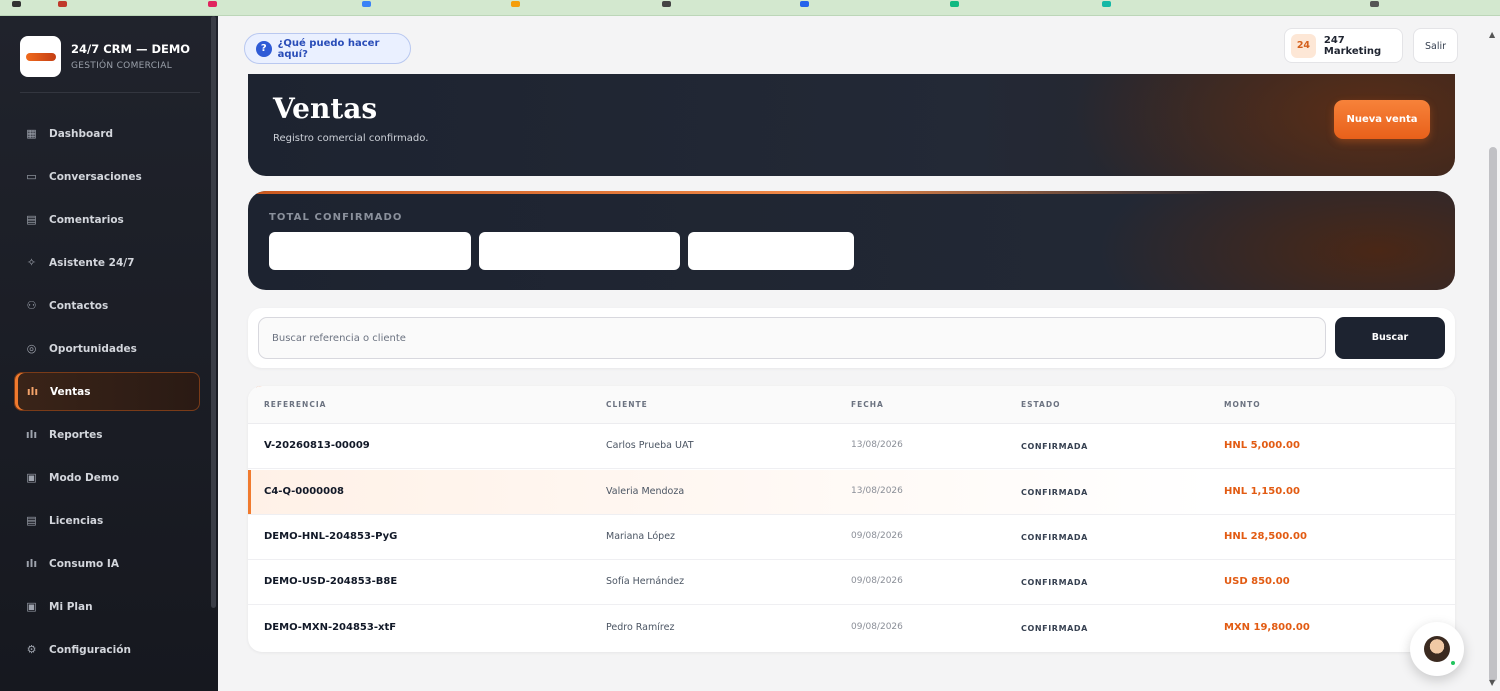 The image size is (1500, 691). What do you see at coordinates (90, 649) in the screenshot?
I see `sidebar-item-label: Configuración` at bounding box center [90, 649].